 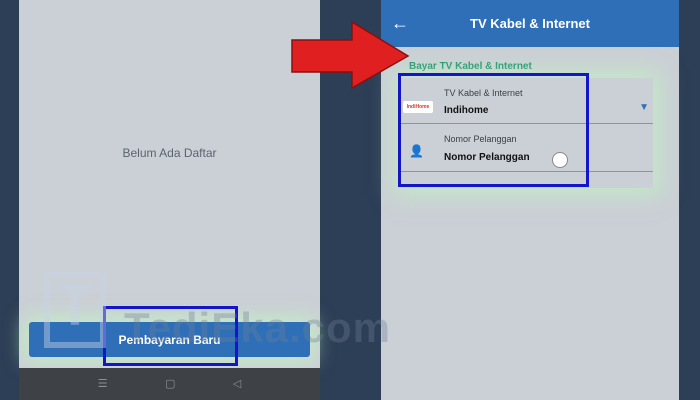 I want to click on watermark-text: TediEka.com, so click(x=257, y=327).